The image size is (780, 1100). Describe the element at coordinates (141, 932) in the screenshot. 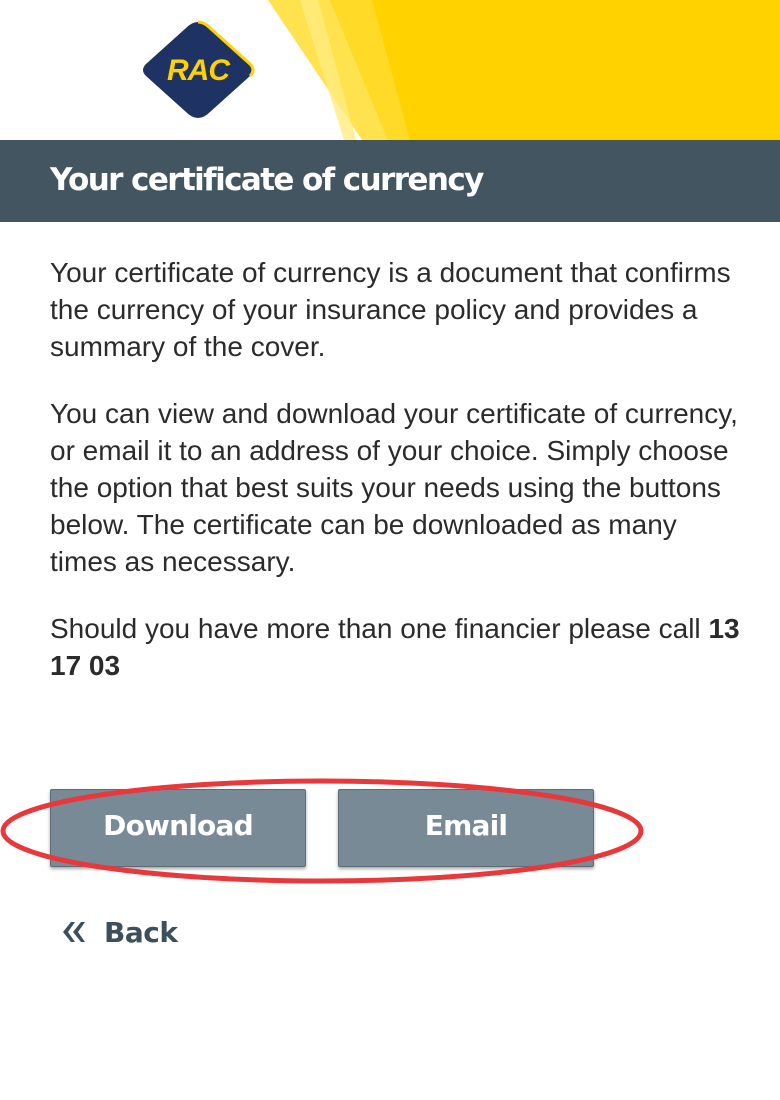

I see `back-label: Back` at that location.